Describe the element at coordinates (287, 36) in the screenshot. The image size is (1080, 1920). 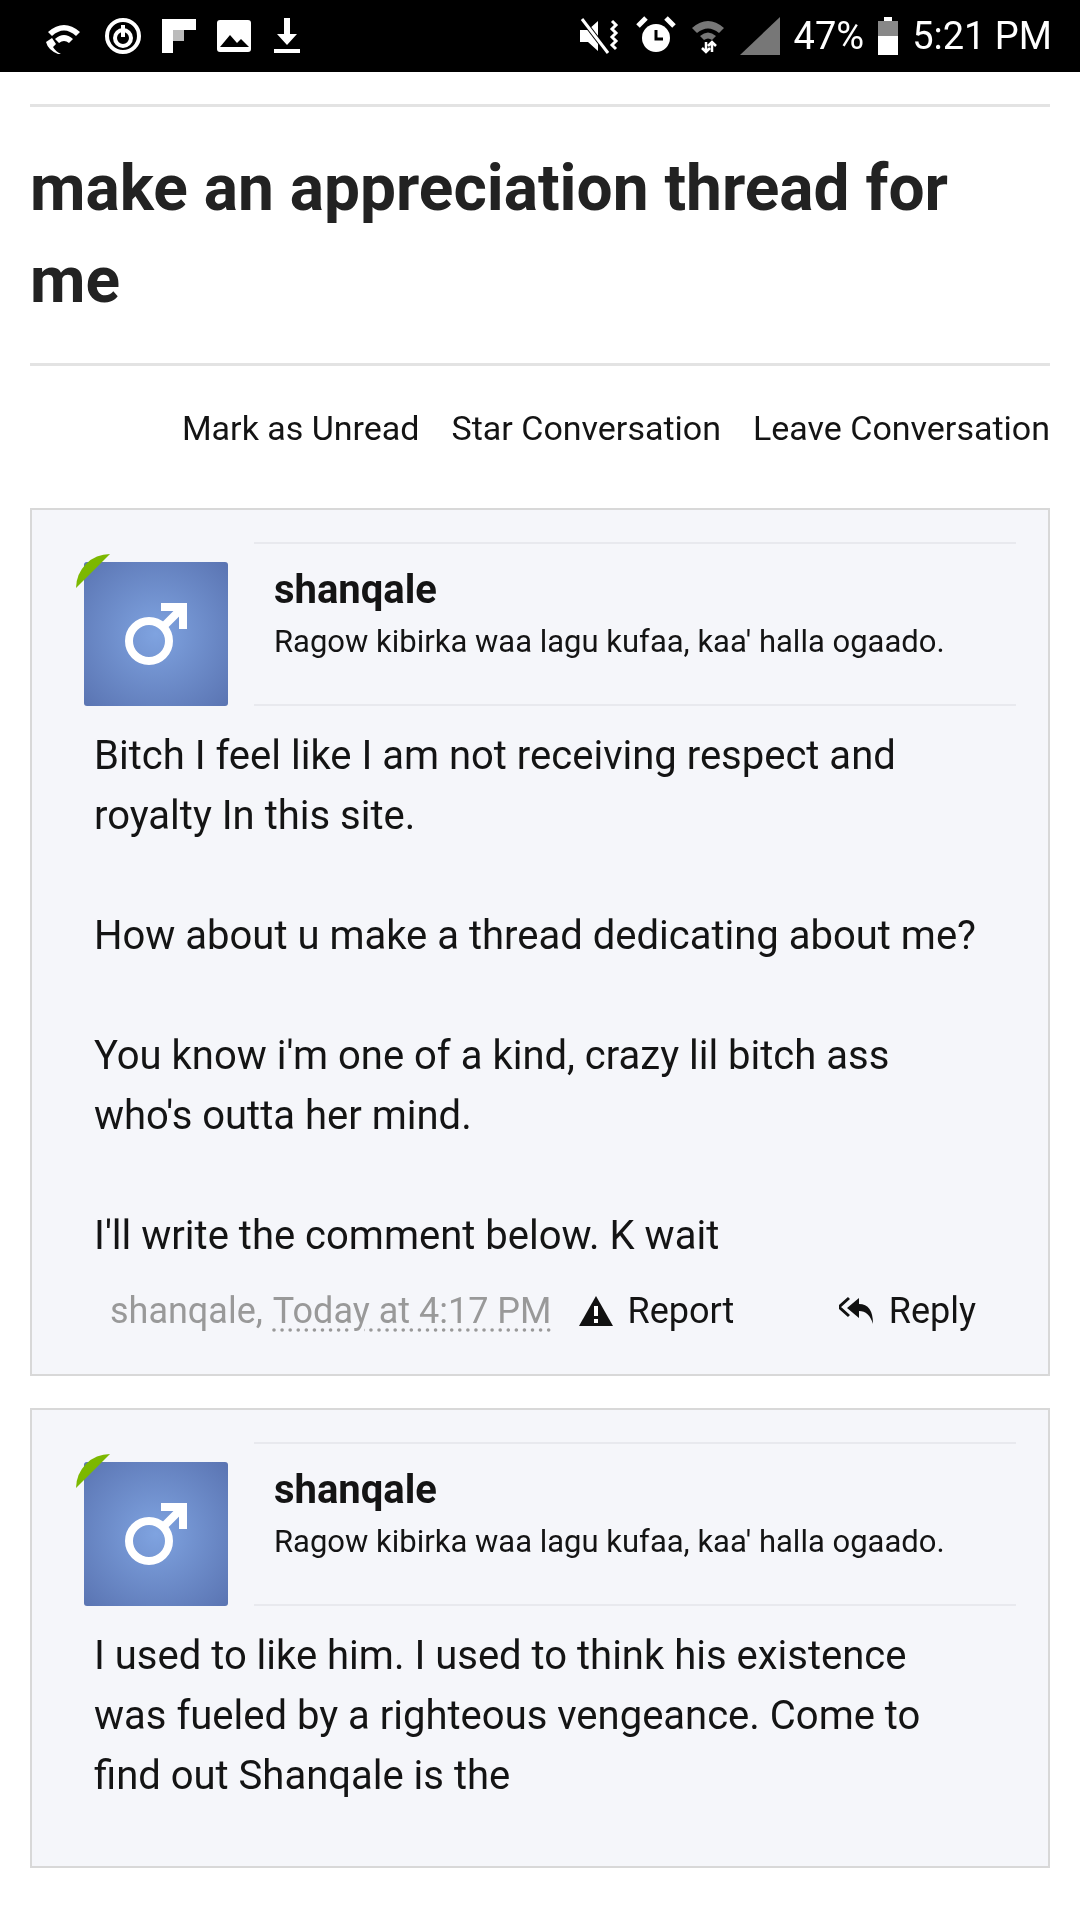
I see `download-icon` at that location.